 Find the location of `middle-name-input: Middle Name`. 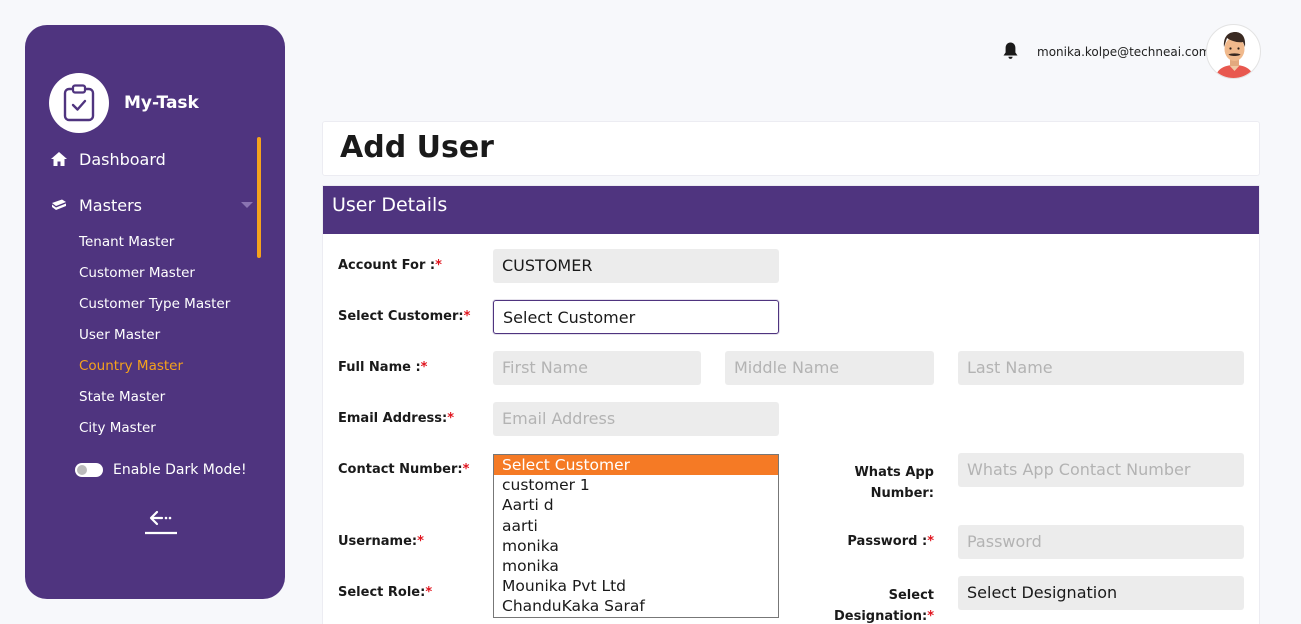

middle-name-input: Middle Name is located at coordinates (829, 368).